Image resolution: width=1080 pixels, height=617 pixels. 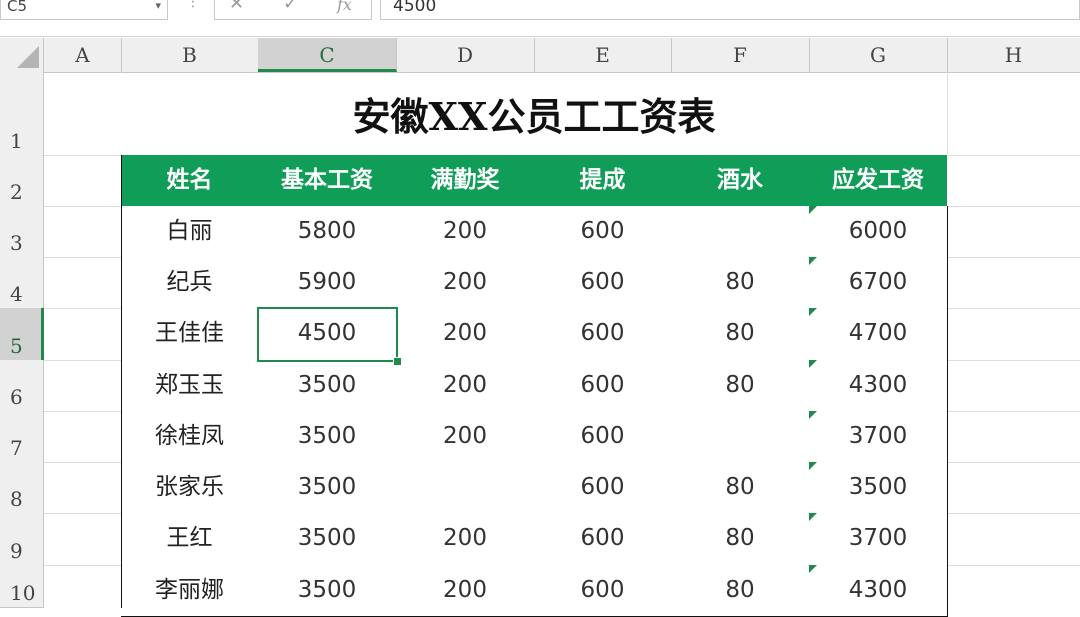 I want to click on row-number: 7, so click(x=16, y=448).